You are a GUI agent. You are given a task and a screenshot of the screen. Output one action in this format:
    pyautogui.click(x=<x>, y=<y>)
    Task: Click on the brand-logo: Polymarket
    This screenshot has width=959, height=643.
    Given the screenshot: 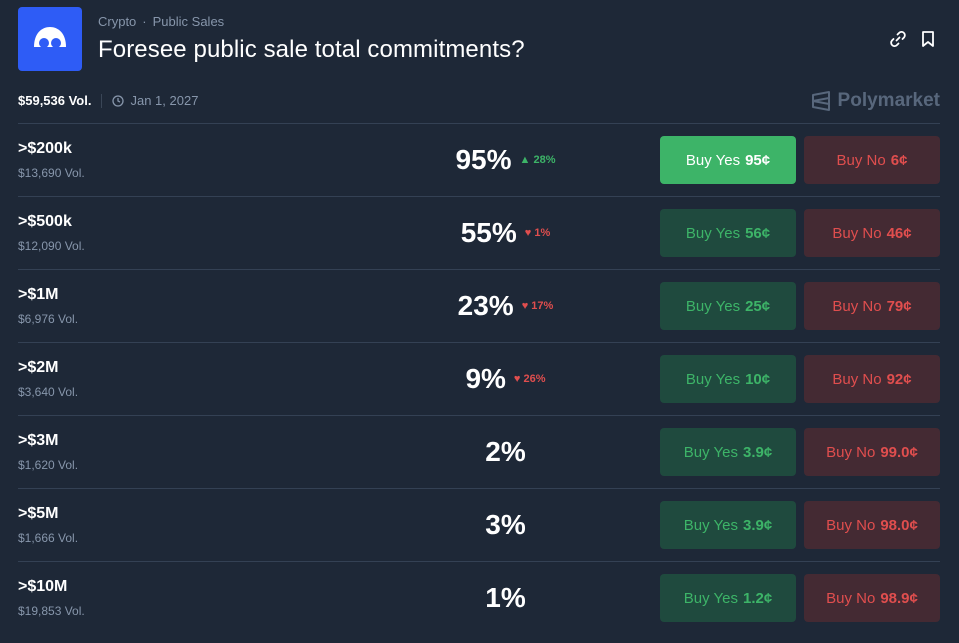 What is the action you would take?
    pyautogui.click(x=875, y=101)
    